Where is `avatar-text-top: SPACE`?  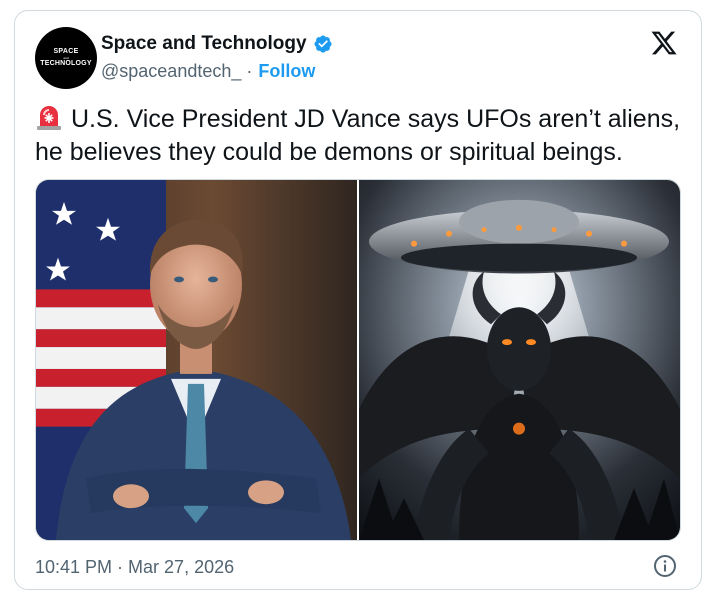
avatar-text-top: SPACE is located at coordinates (66, 51).